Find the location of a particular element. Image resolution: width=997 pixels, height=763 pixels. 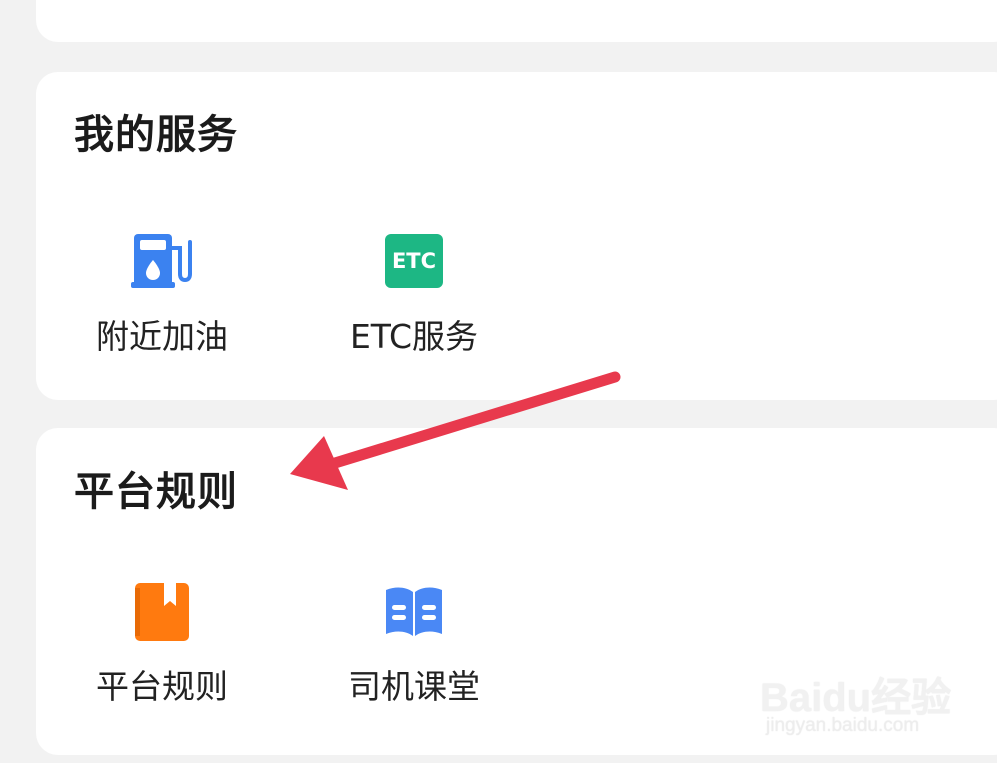

etc-badge: ETC is located at coordinates (414, 261).